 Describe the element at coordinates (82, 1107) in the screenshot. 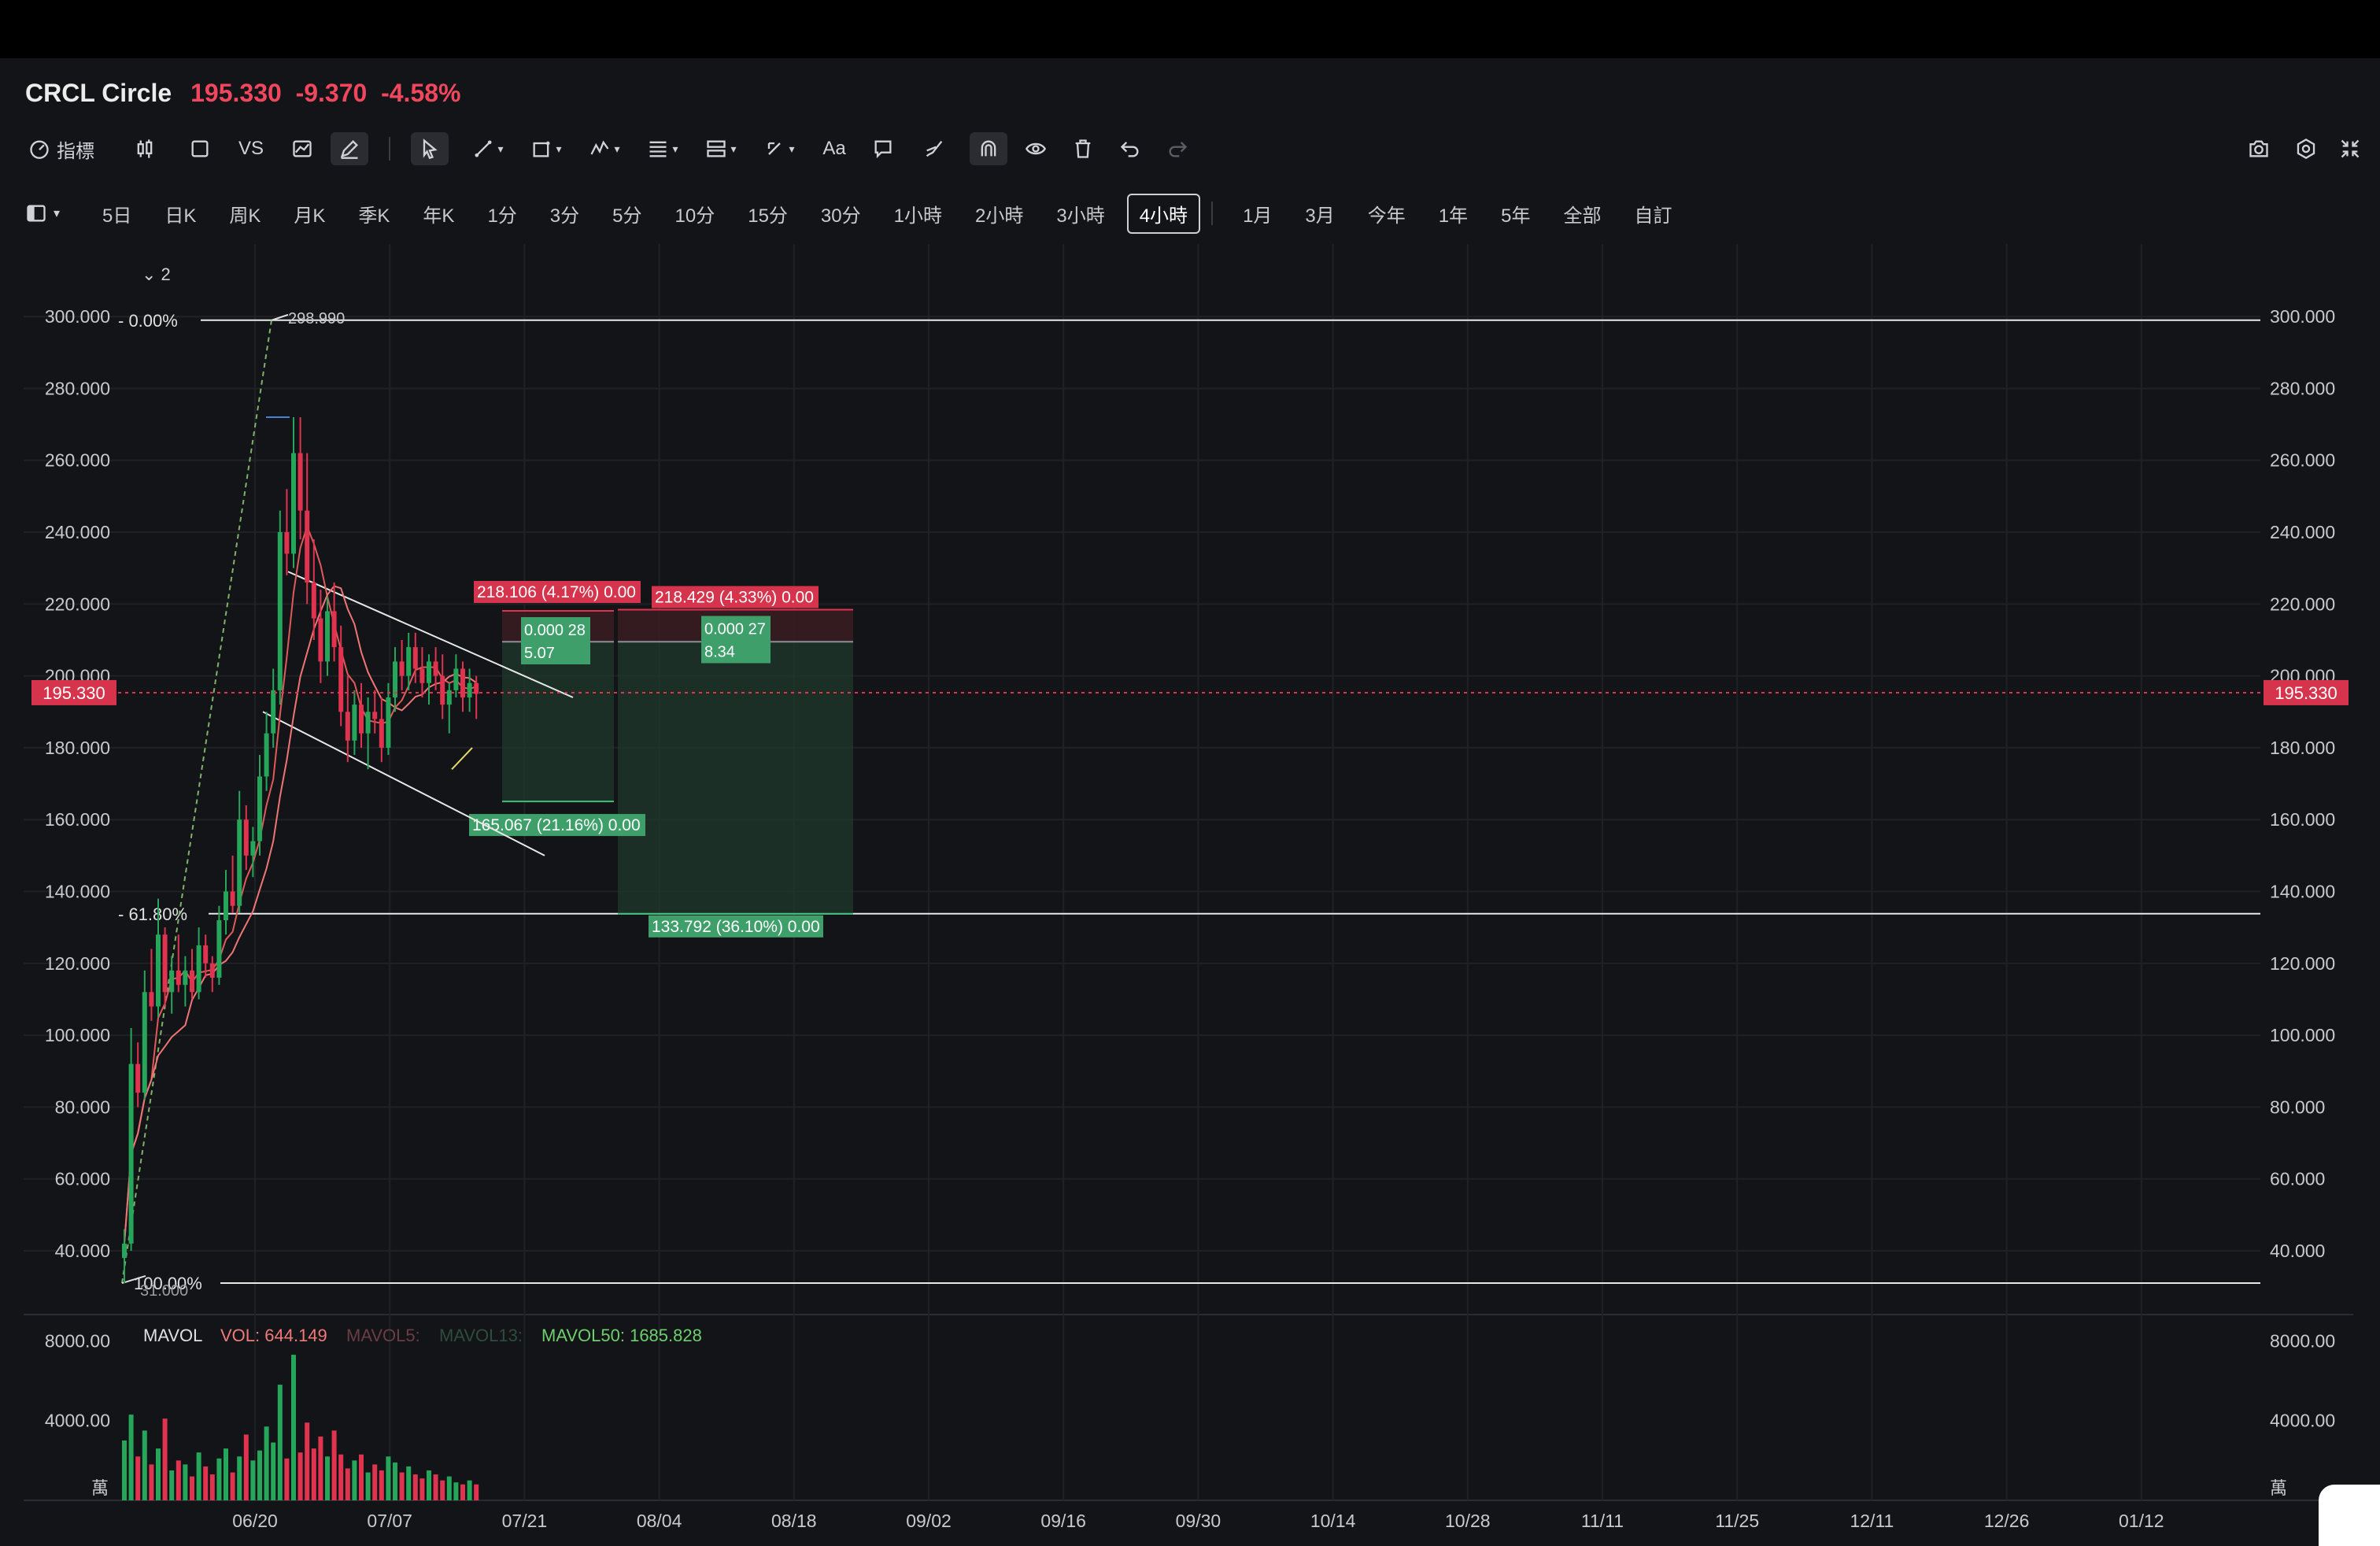

I see `price-tick-left: 80.000` at that location.